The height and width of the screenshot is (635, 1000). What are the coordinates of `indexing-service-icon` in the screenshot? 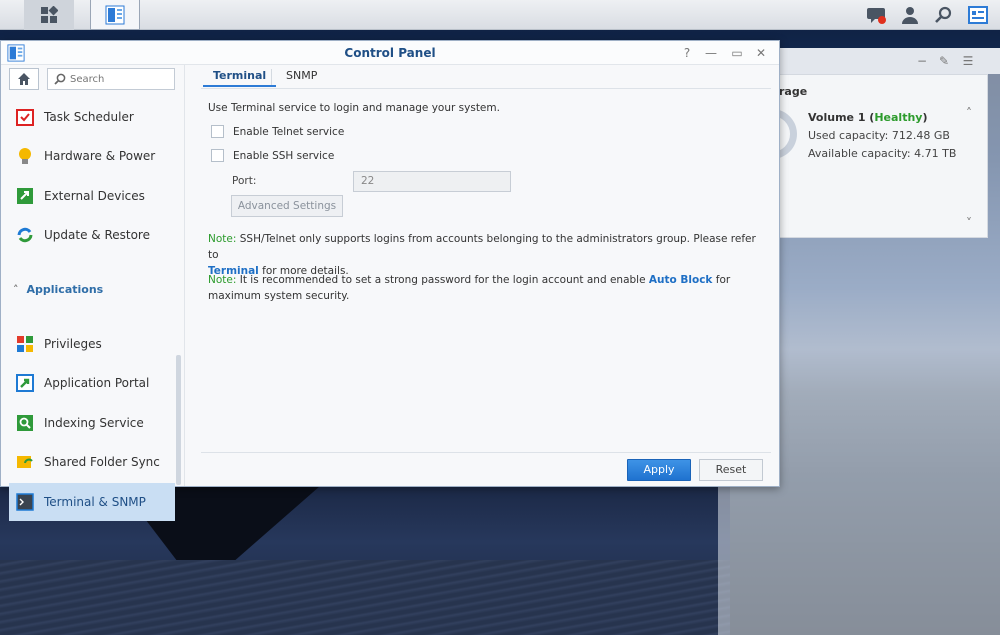 It's located at (25, 423).